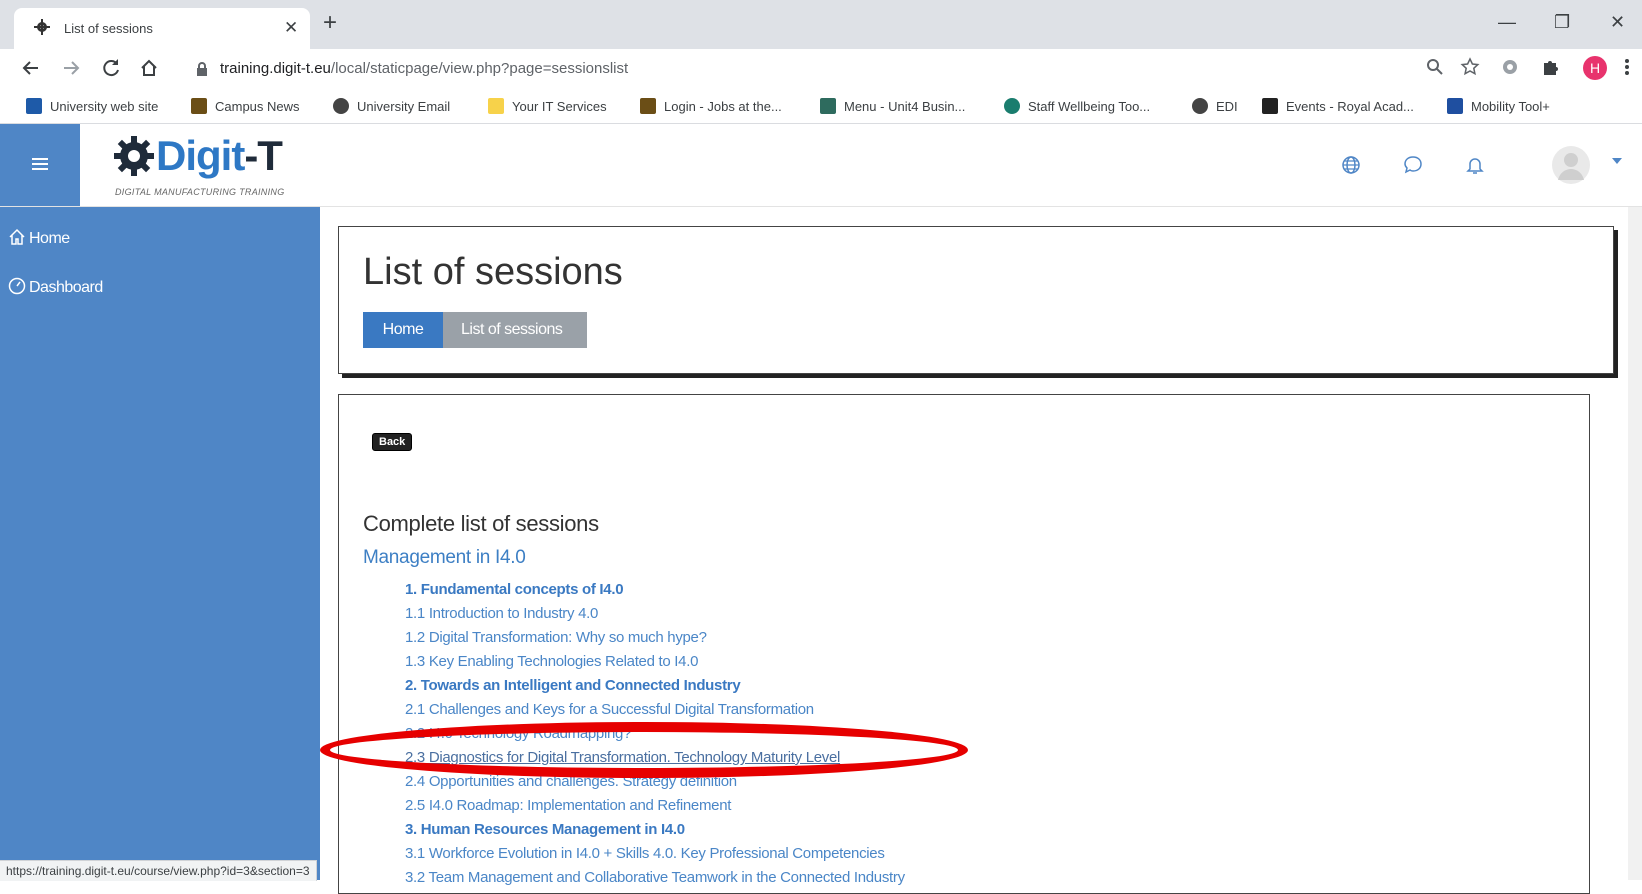 The height and width of the screenshot is (894, 1642). Describe the element at coordinates (245, 106) in the screenshot. I see `bookmark-campus-news: Campus News` at that location.